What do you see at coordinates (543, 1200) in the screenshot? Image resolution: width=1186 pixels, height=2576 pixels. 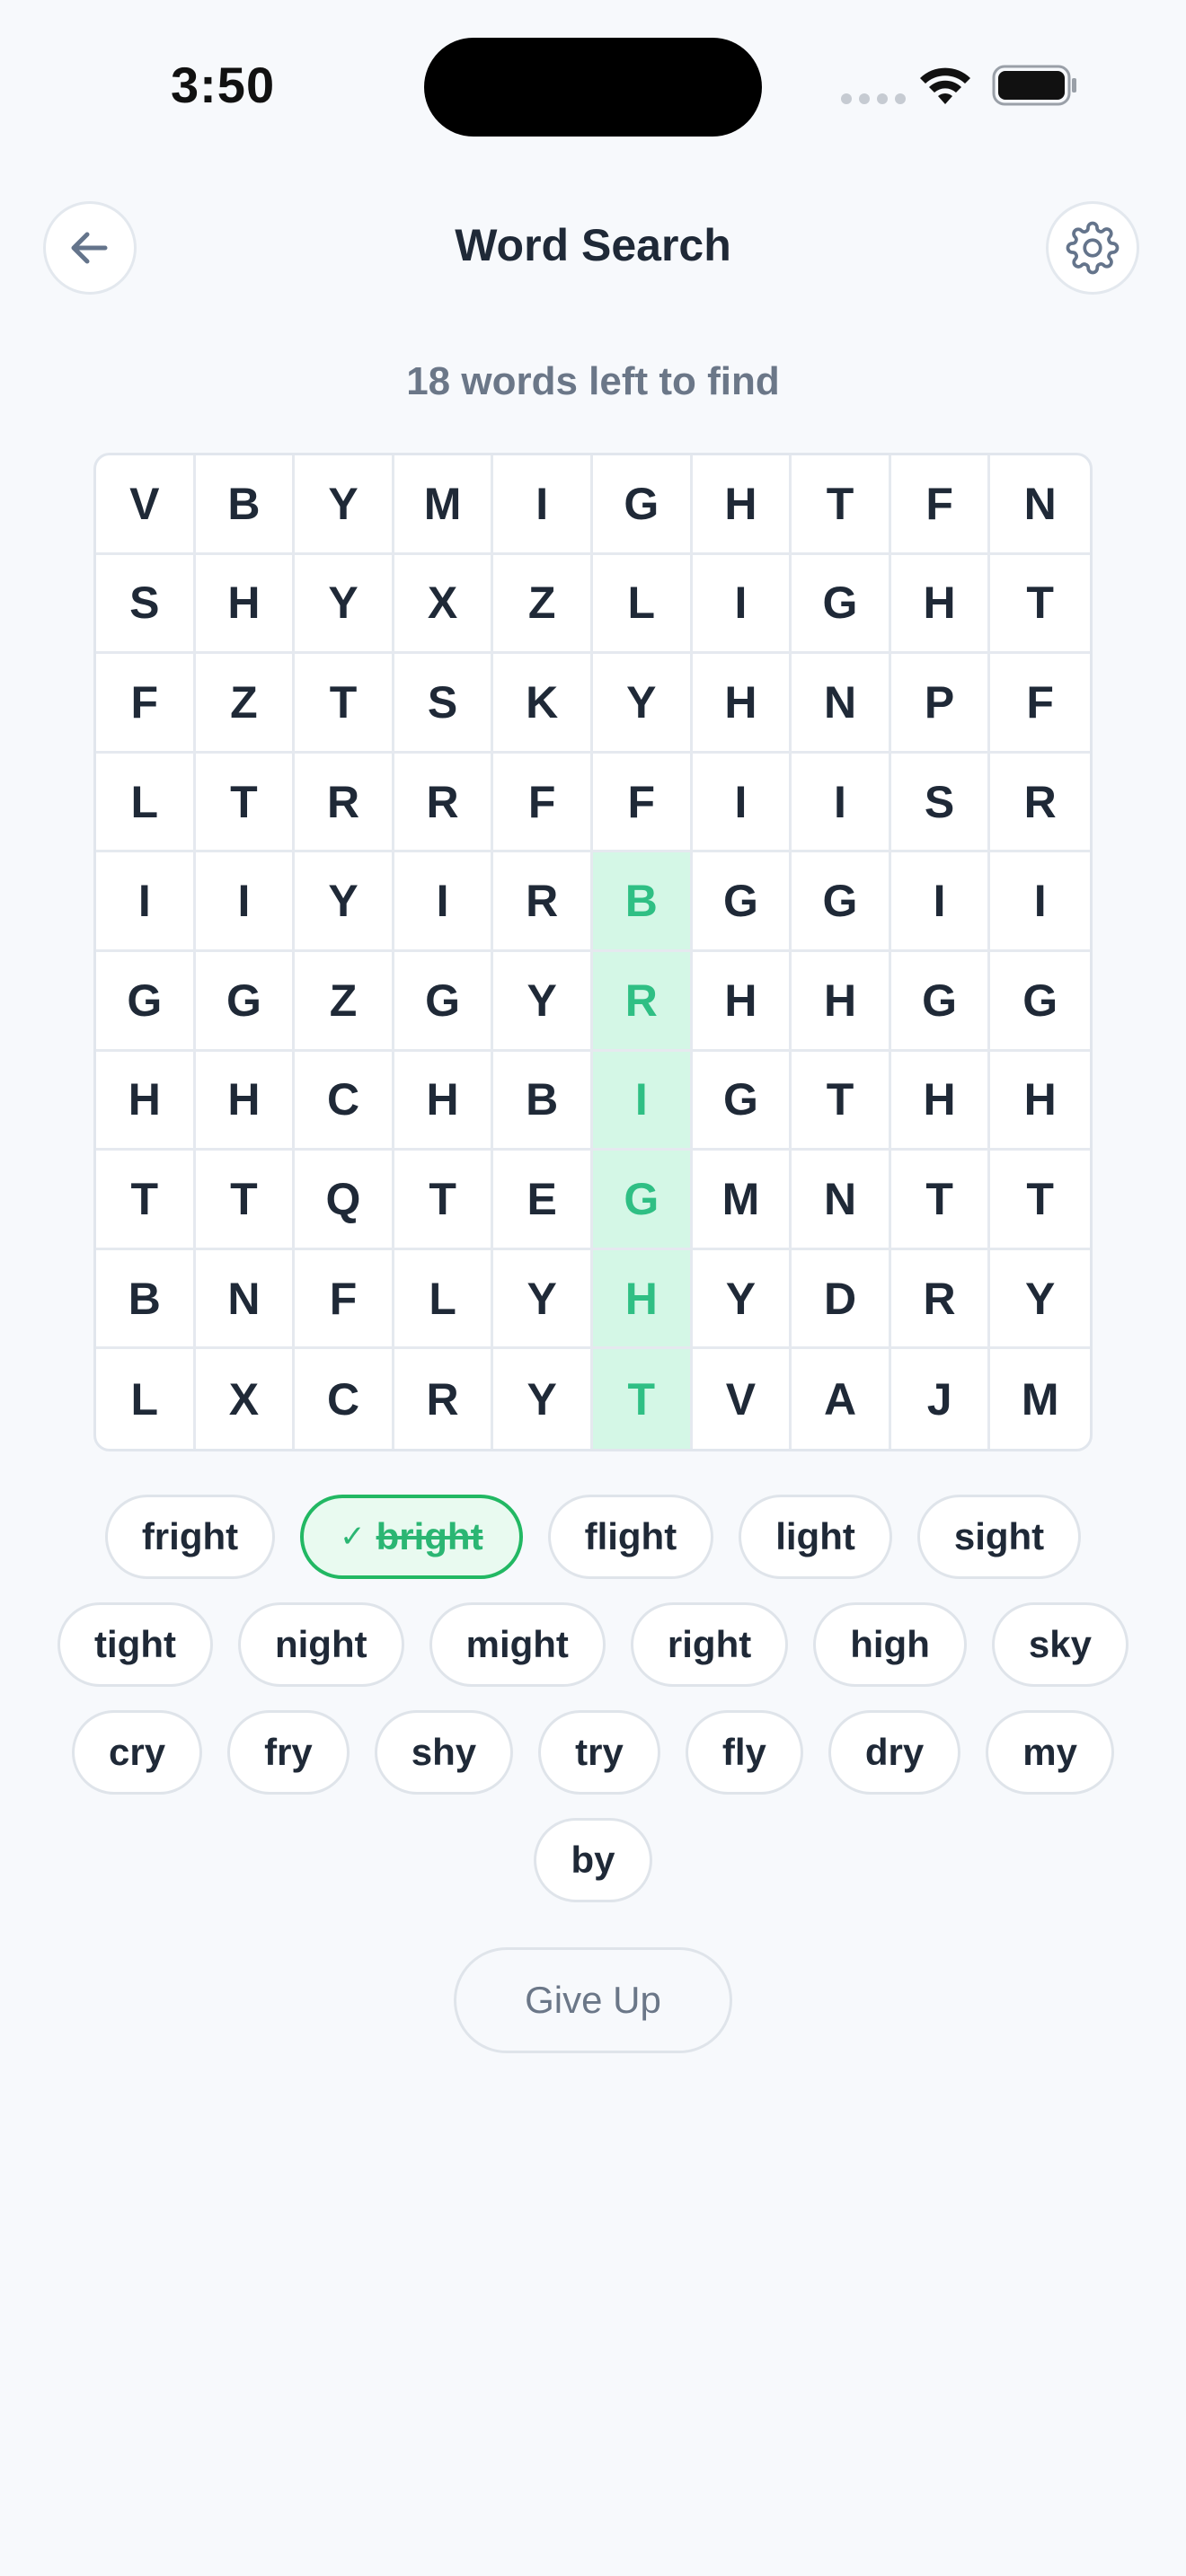 I see `grid-cell: E` at bounding box center [543, 1200].